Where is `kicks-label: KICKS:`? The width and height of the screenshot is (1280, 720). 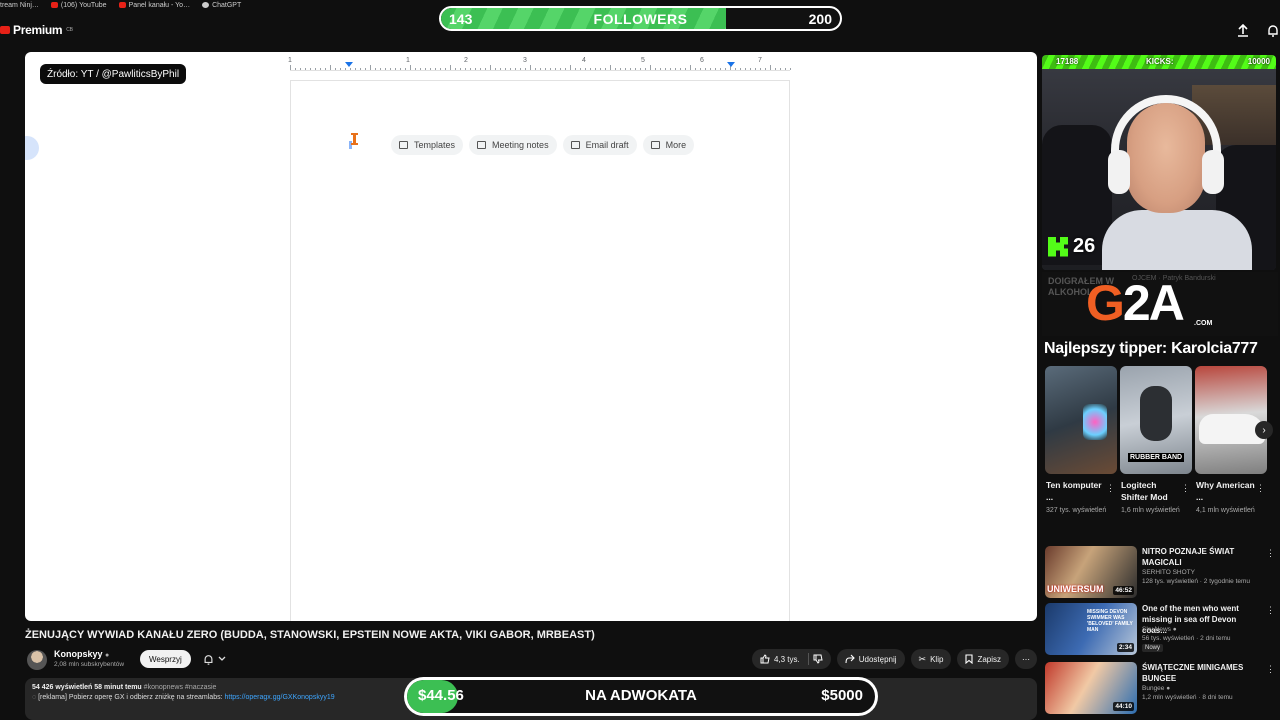 kicks-label: KICKS: is located at coordinates (1160, 61).